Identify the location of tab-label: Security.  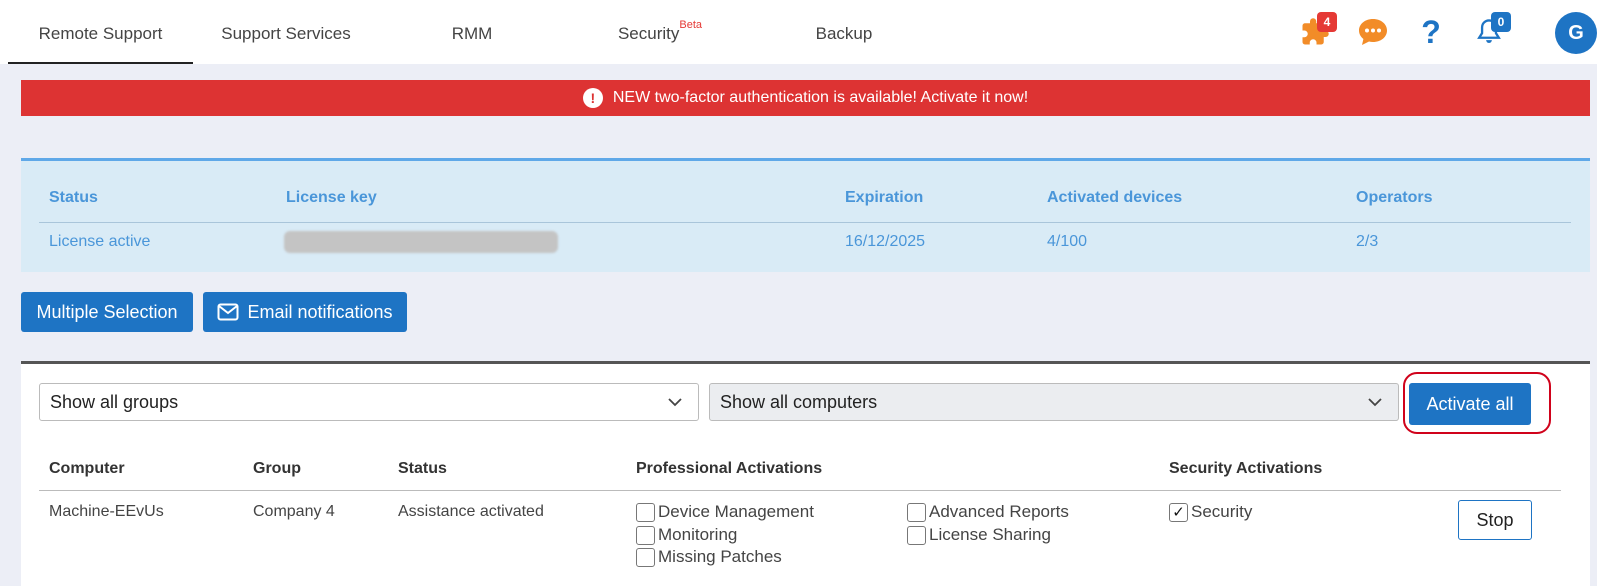
(648, 33).